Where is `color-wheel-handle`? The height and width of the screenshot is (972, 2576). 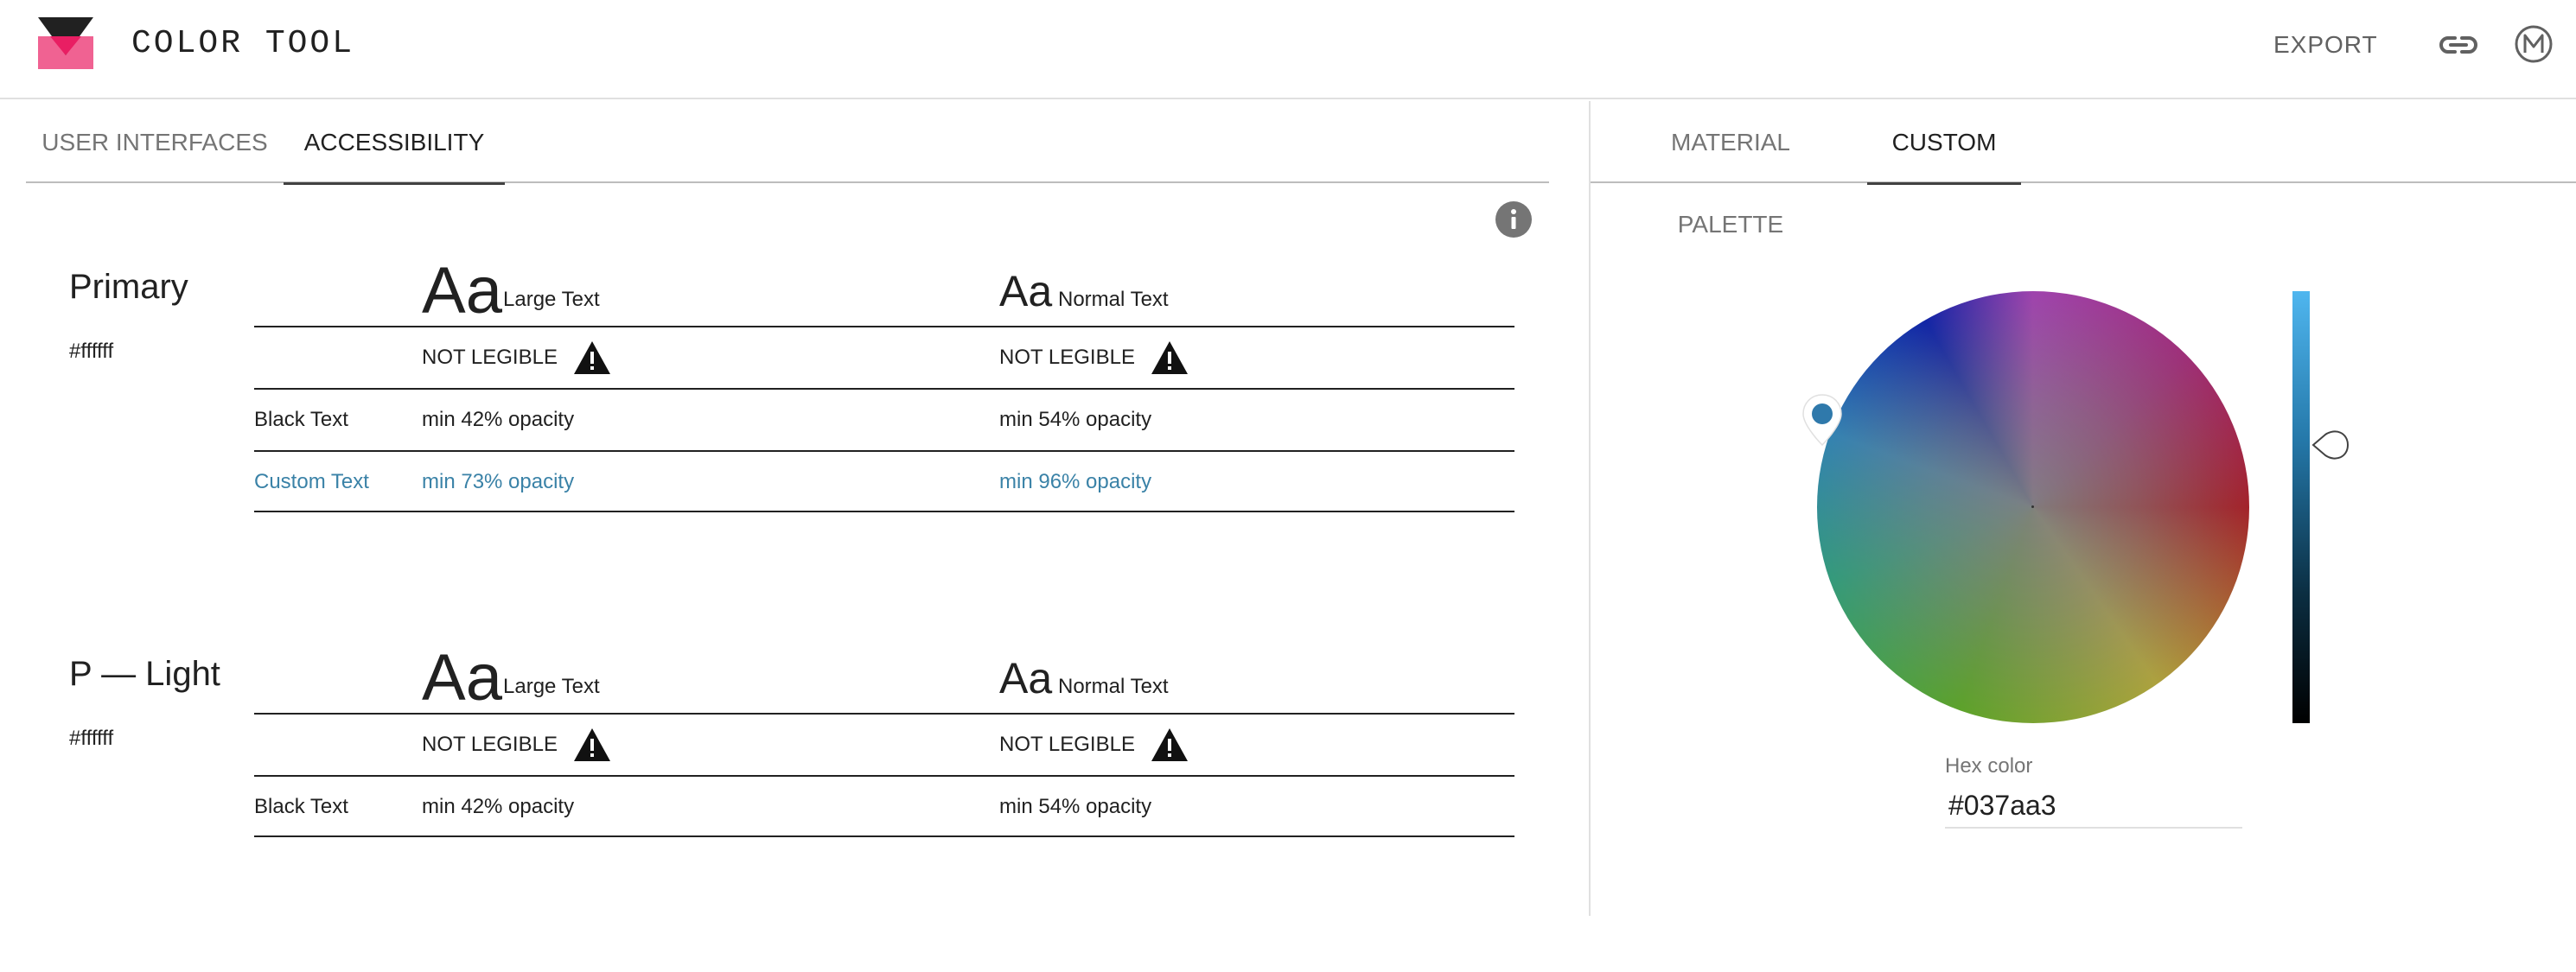
color-wheel-handle is located at coordinates (1822, 420).